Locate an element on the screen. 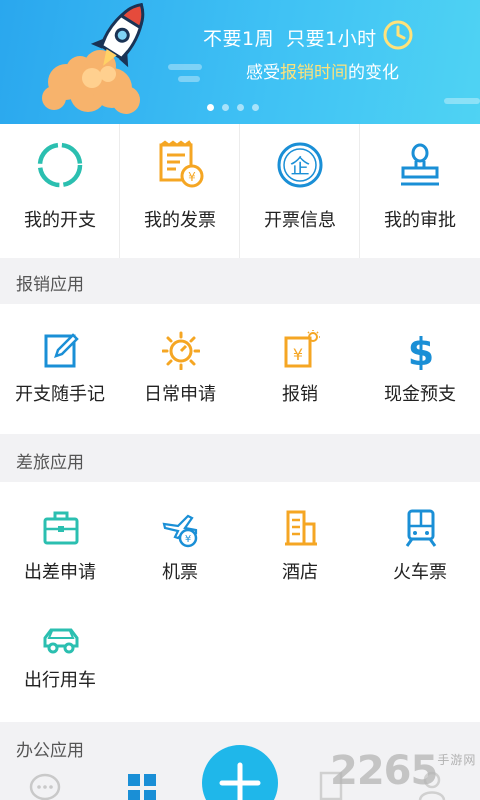 The width and height of the screenshot is (480, 800). app-daily-request: 日常申请 is located at coordinates (180, 369).